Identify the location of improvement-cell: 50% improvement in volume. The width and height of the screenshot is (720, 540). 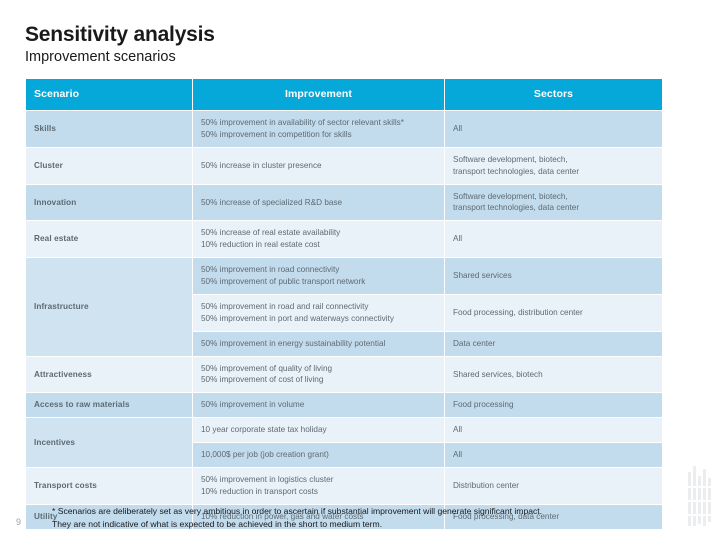
(318, 405).